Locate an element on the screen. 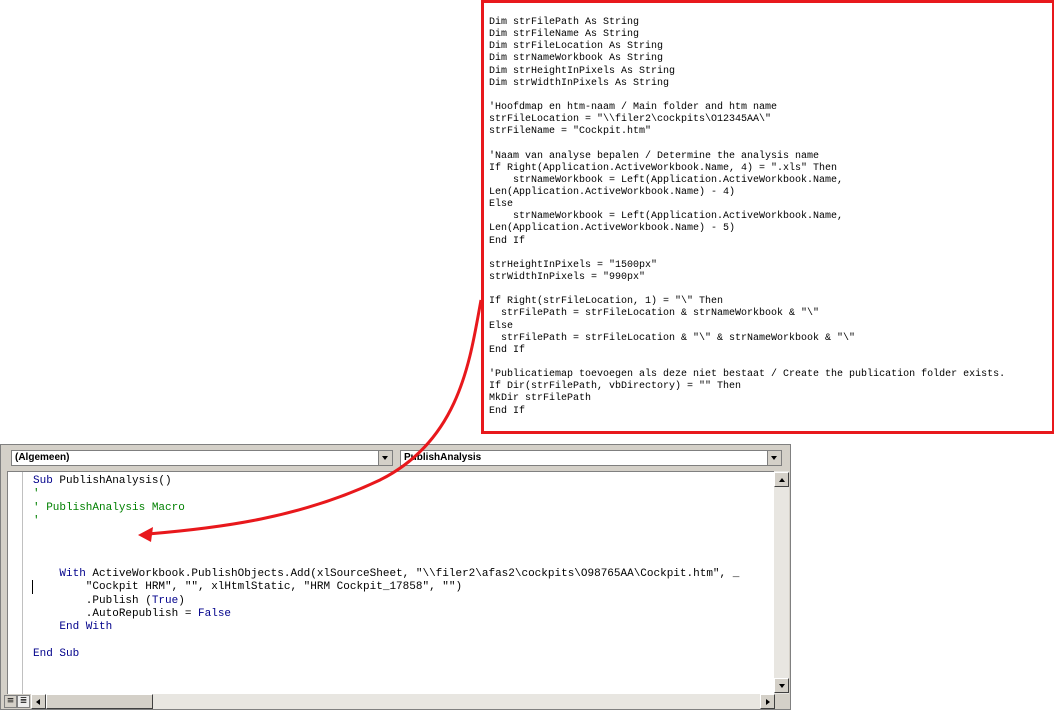 The width and height of the screenshot is (1054, 710). code-keyword: False is located at coordinates (215, 613).